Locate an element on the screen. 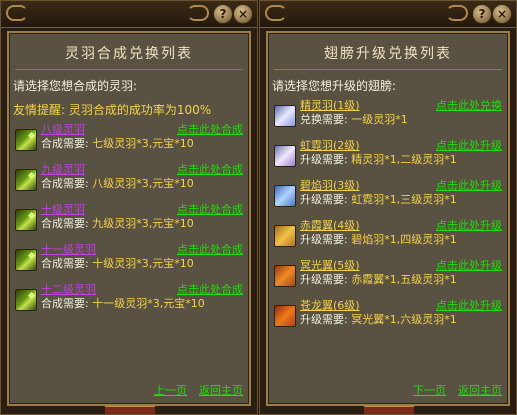 The image size is (517, 415). requirement: 升级需要: 精灵羽*1,二级灵羽*1 is located at coordinates (378, 159).